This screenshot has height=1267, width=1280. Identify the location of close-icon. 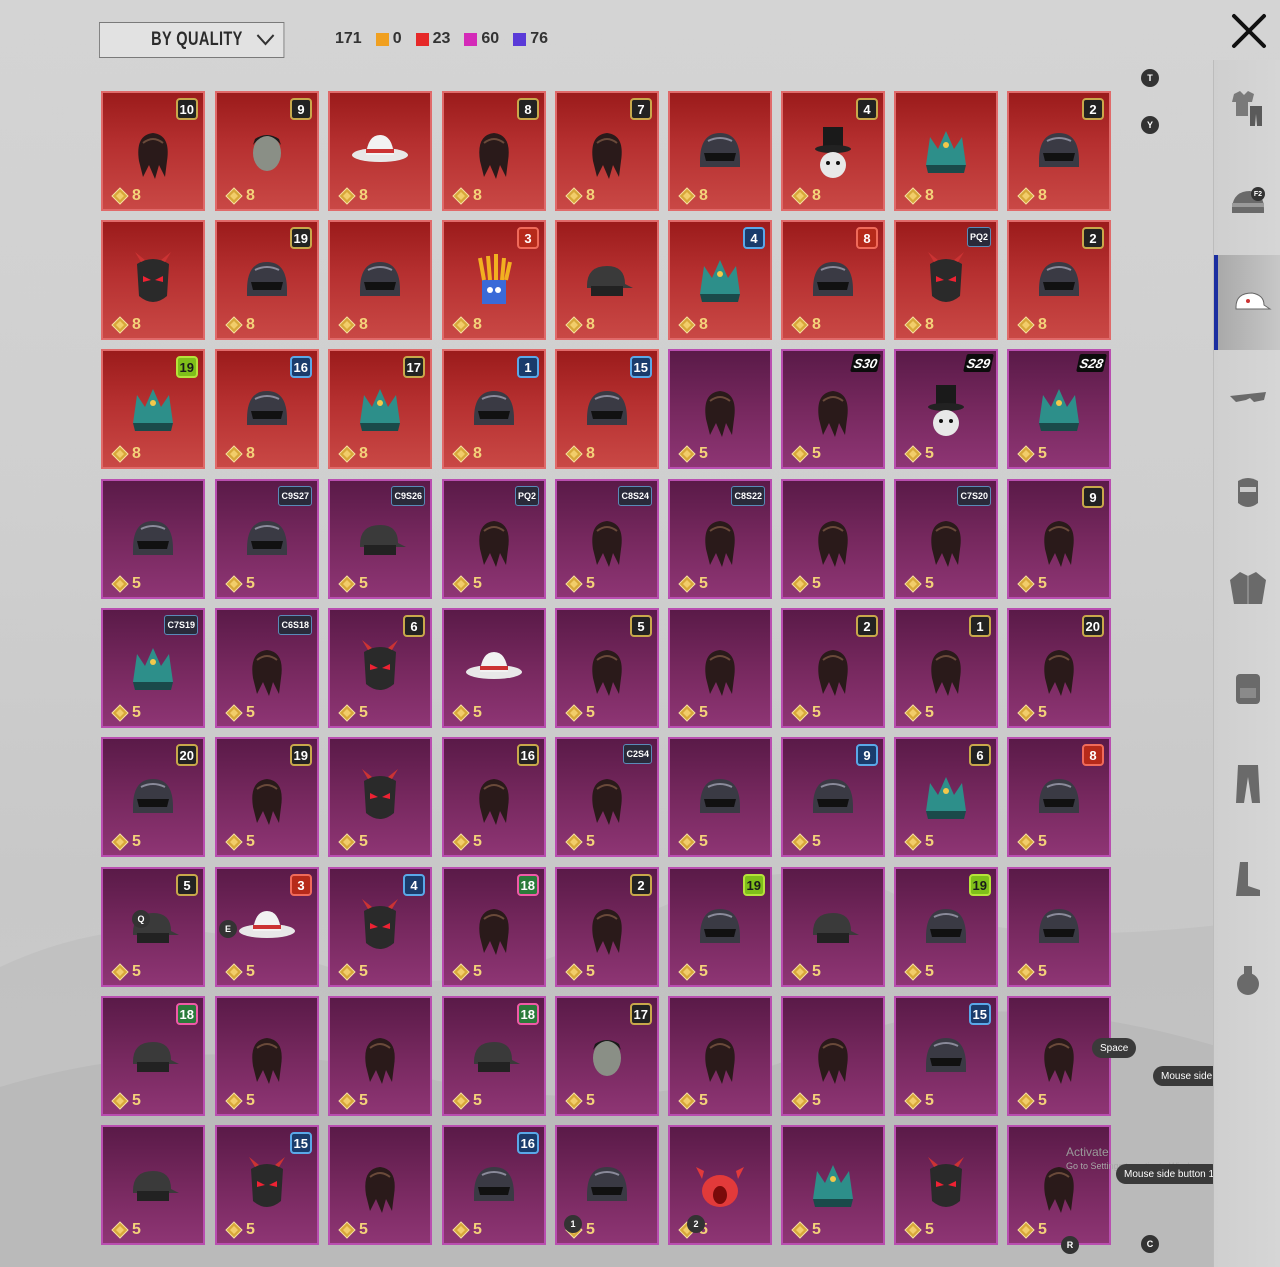
(1249, 31).